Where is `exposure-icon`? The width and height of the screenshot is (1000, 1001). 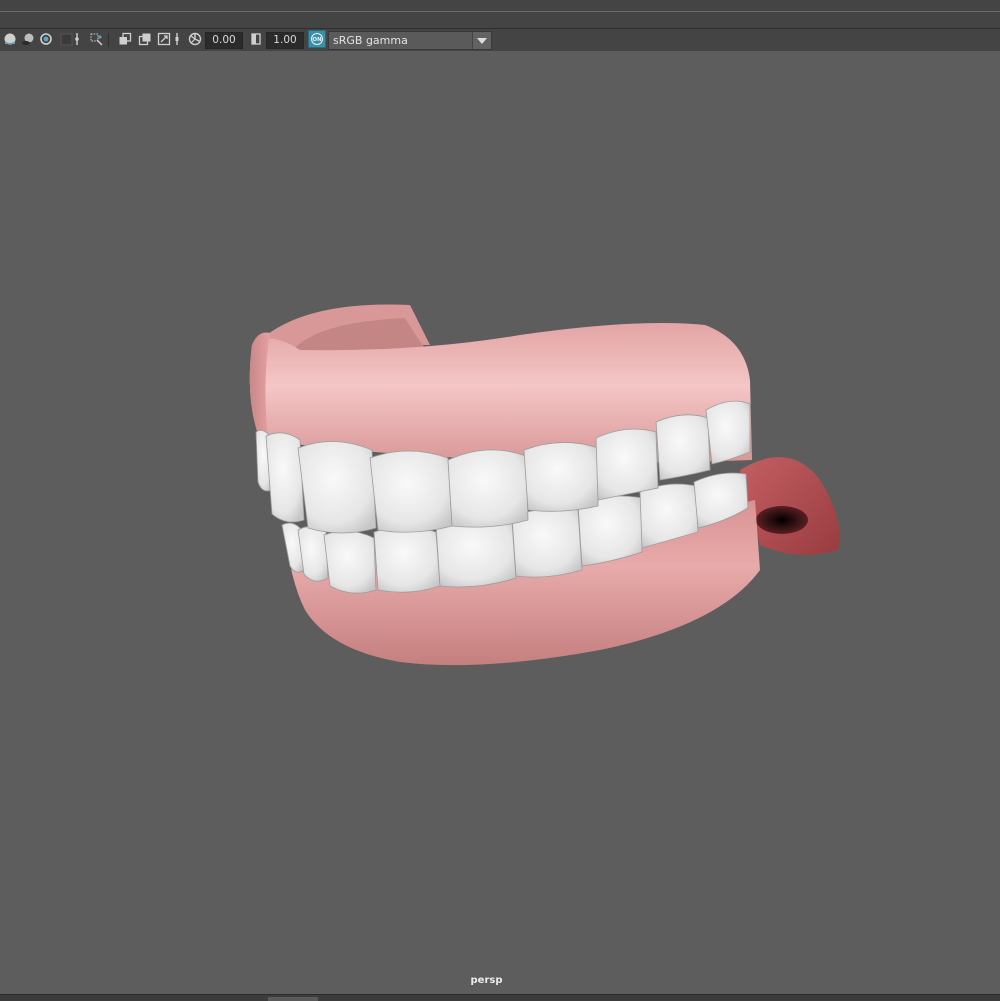
exposure-icon is located at coordinates (195, 39).